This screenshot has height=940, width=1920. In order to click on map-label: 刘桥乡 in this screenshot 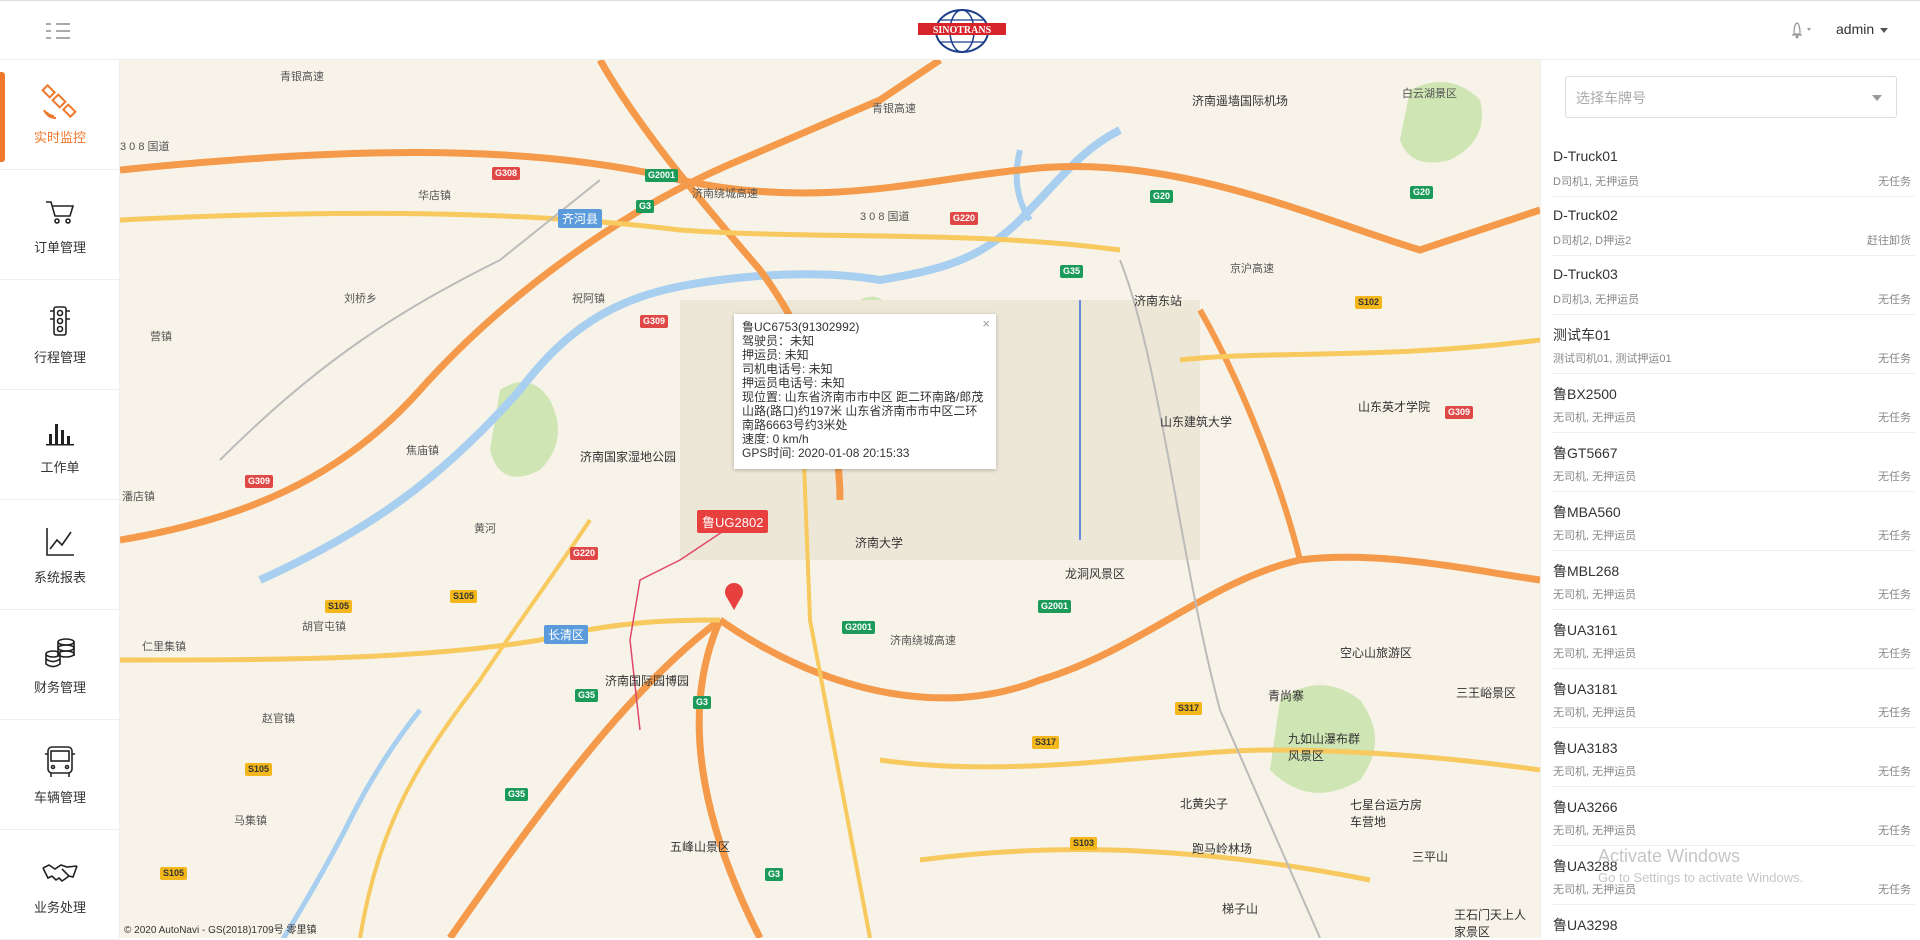, I will do `click(360, 299)`.